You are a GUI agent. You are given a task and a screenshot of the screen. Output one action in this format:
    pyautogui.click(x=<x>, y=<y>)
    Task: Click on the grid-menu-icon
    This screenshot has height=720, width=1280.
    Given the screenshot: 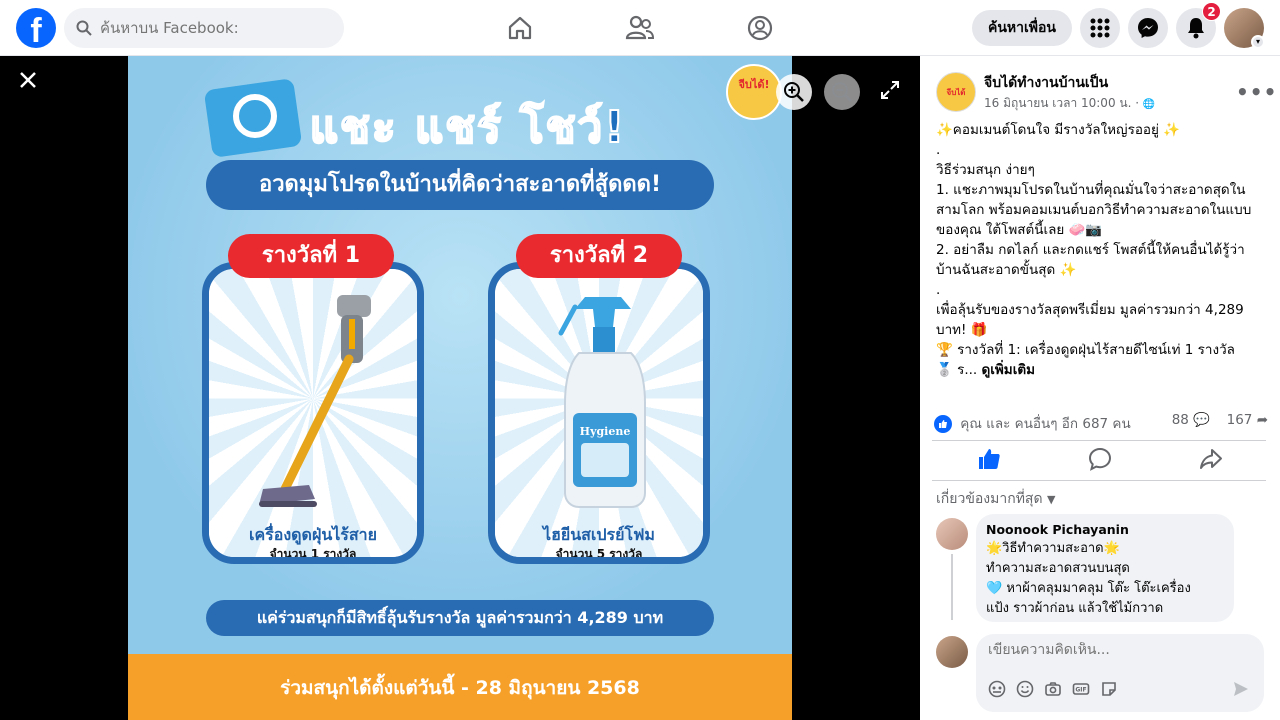 What is the action you would take?
    pyautogui.click(x=1100, y=28)
    